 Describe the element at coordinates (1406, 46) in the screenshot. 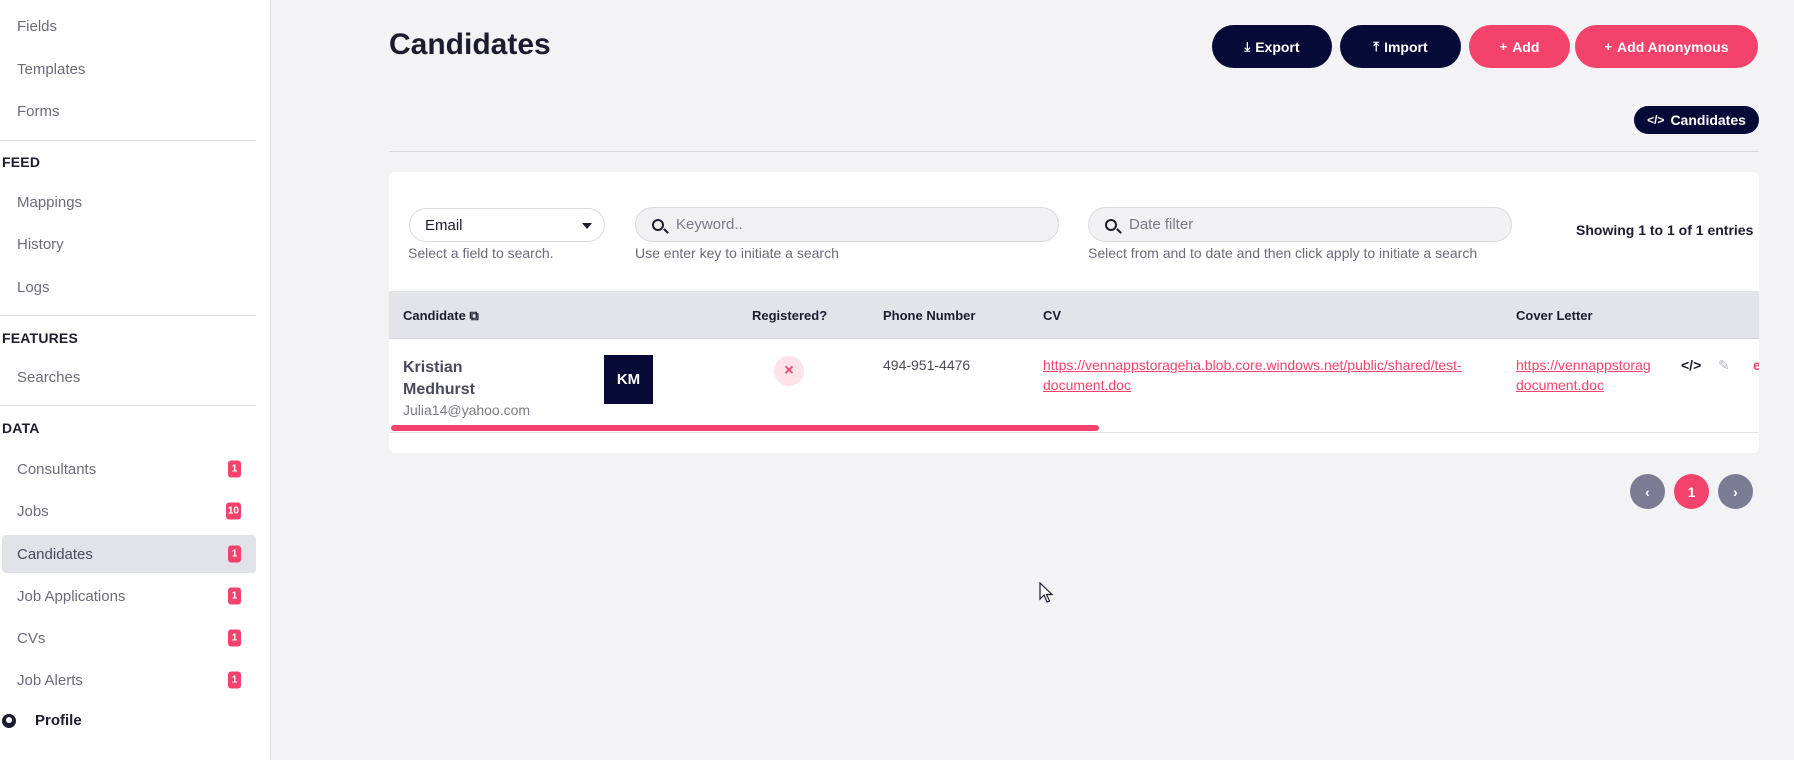

I see `import-label: Import` at that location.